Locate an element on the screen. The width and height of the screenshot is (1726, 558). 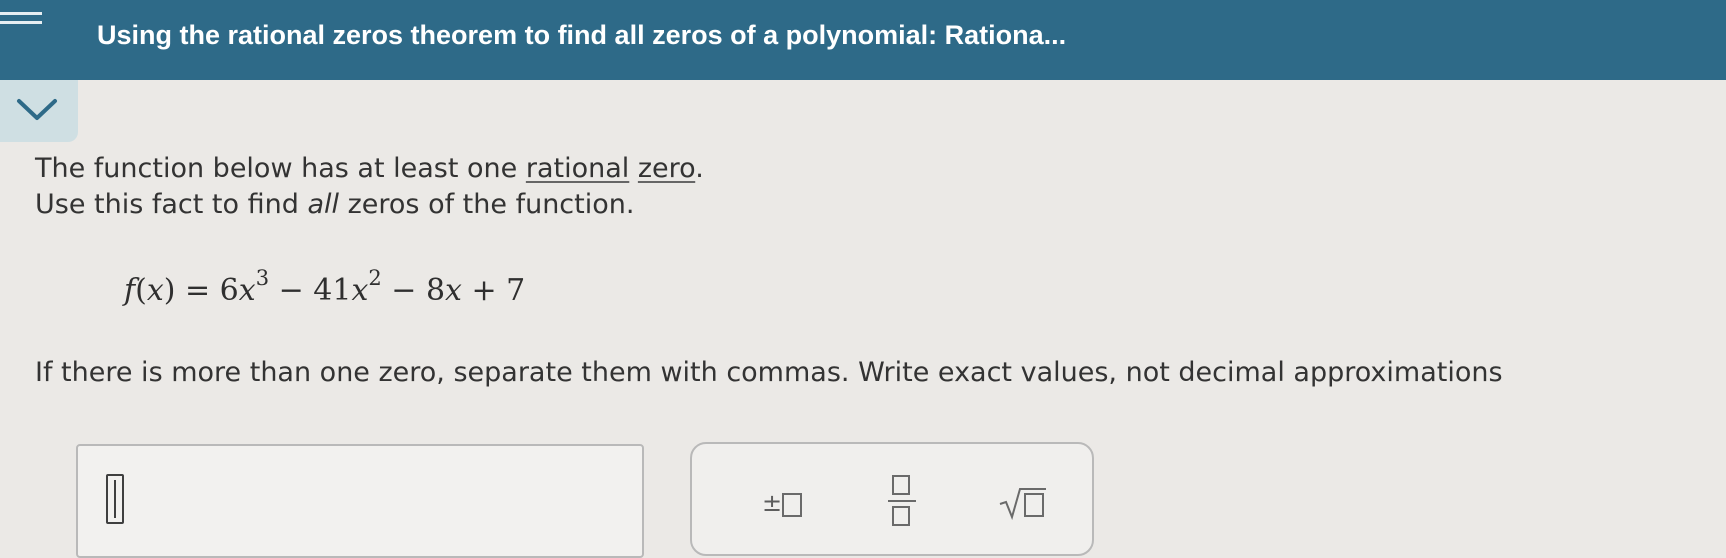
statement-text: Use this fact to find is located at coordinates (171, 204).